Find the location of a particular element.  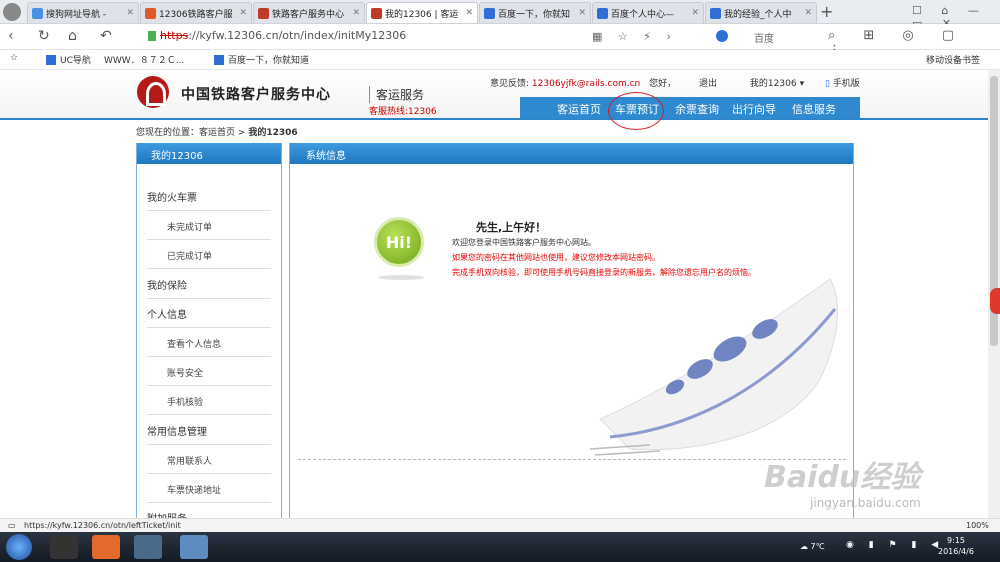

menu-group-insurance: 我的保险 is located at coordinates (167, 284).